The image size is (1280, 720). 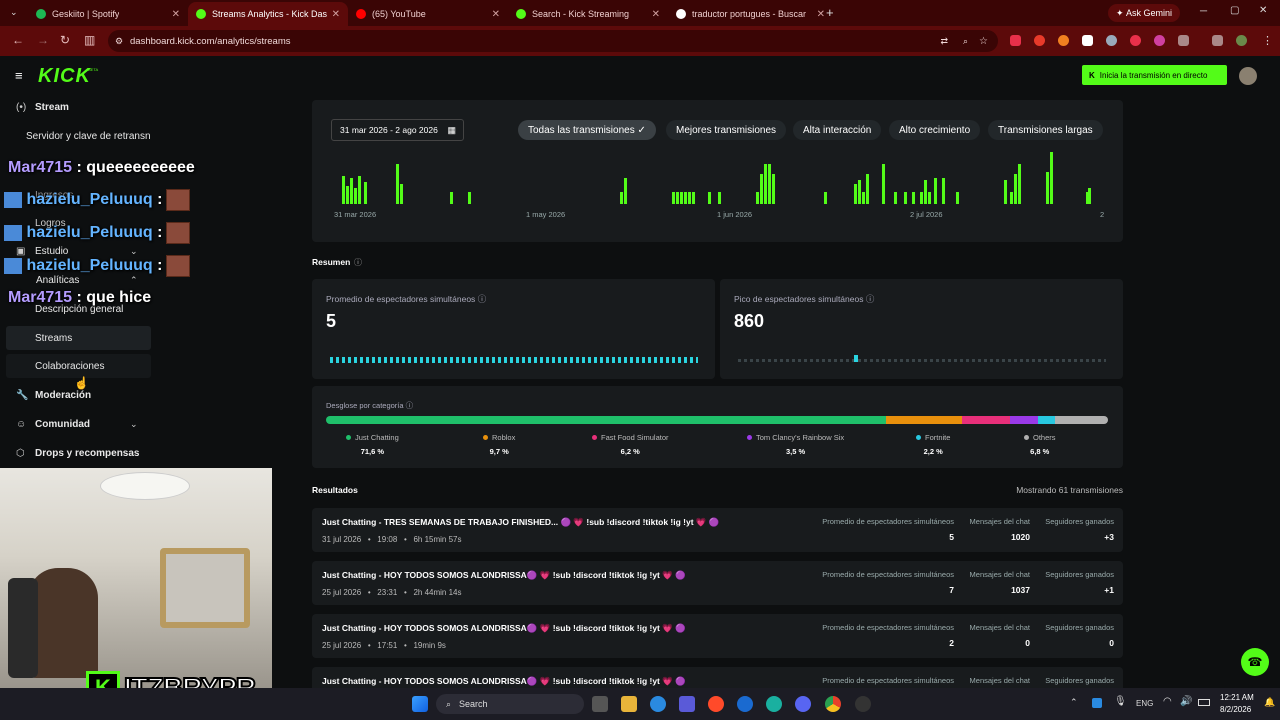 What do you see at coordinates (108, 14) in the screenshot?
I see `browser-tab: Geskiito | Spotify ✕` at bounding box center [108, 14].